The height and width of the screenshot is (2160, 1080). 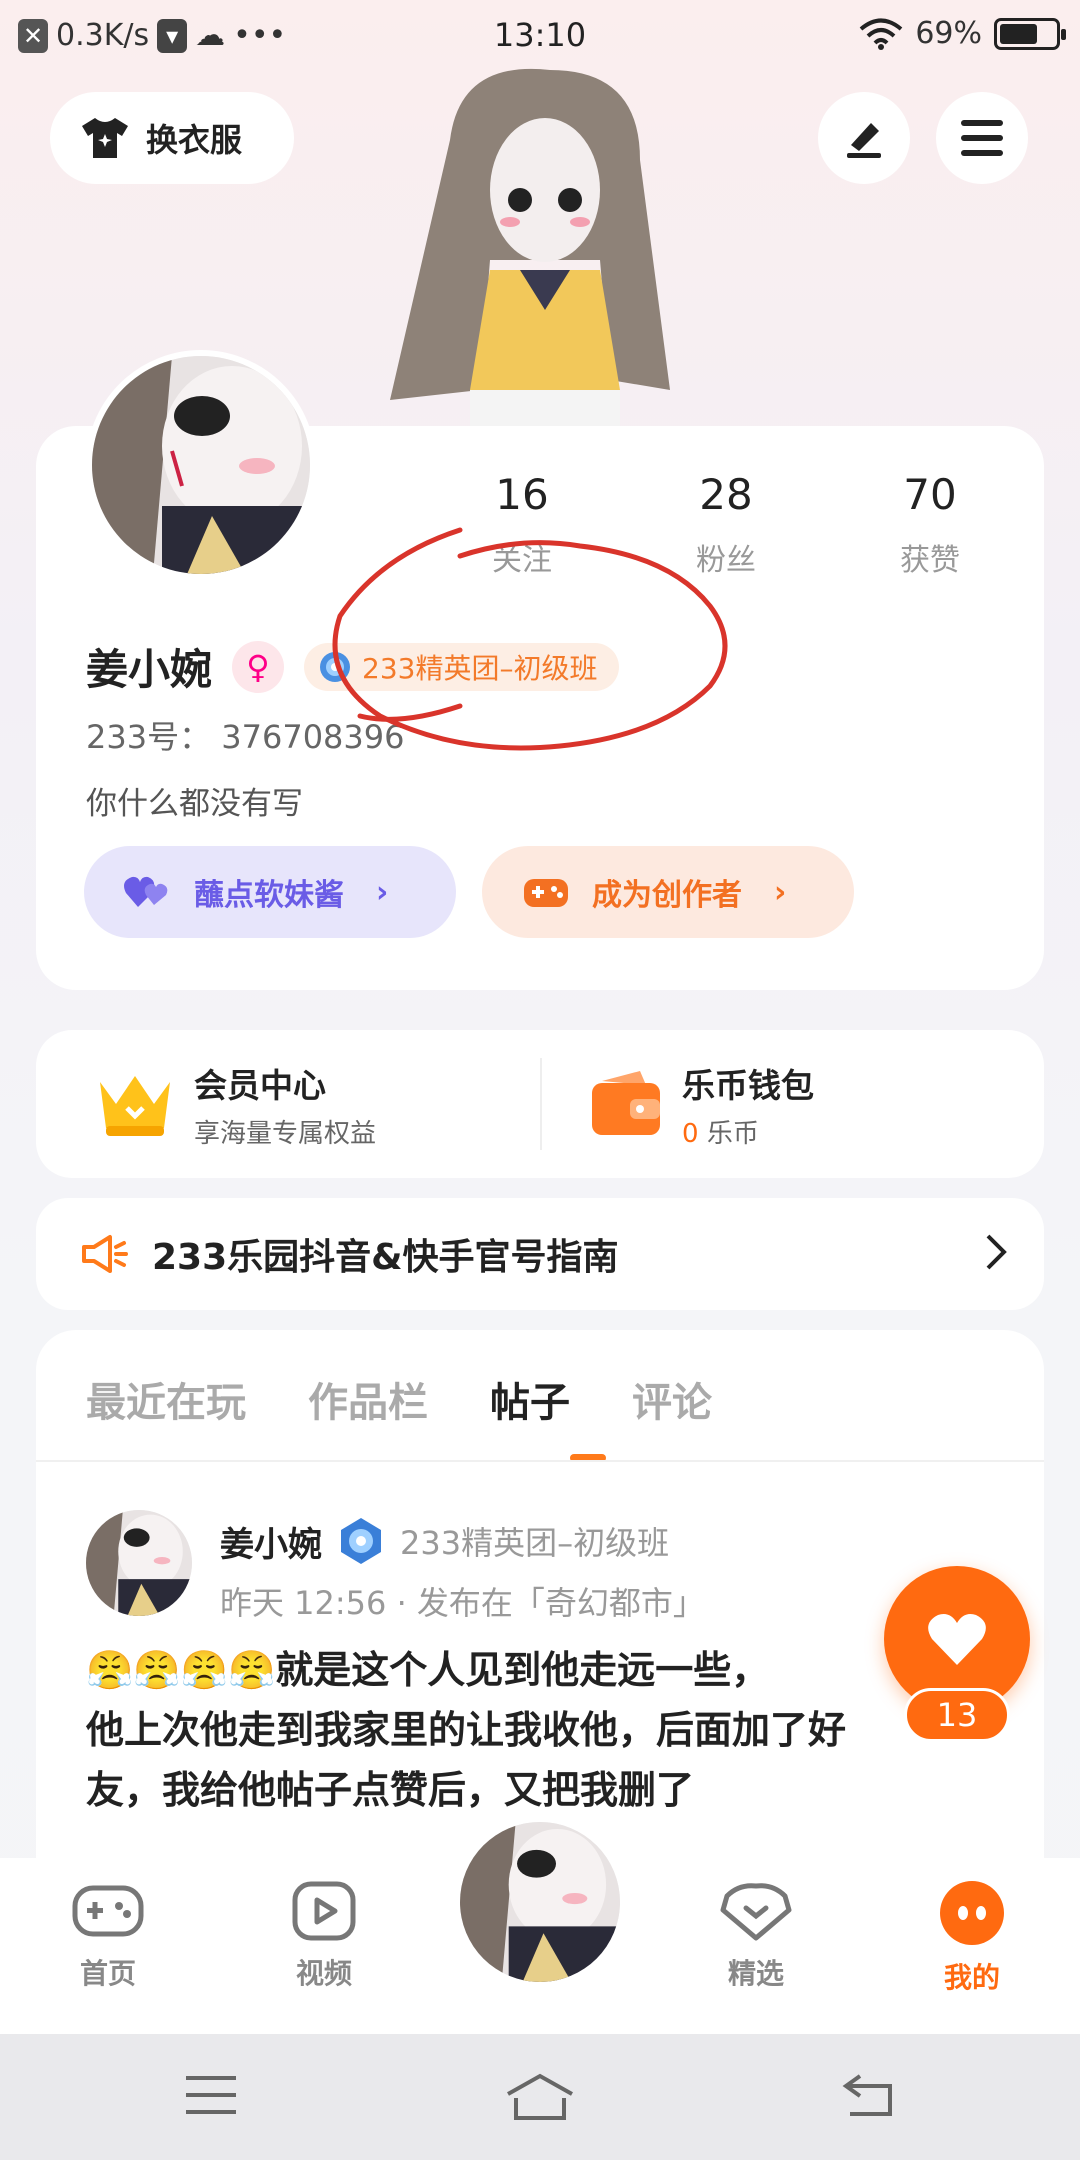 I want to click on home-icon, so click(x=540, y=2097).